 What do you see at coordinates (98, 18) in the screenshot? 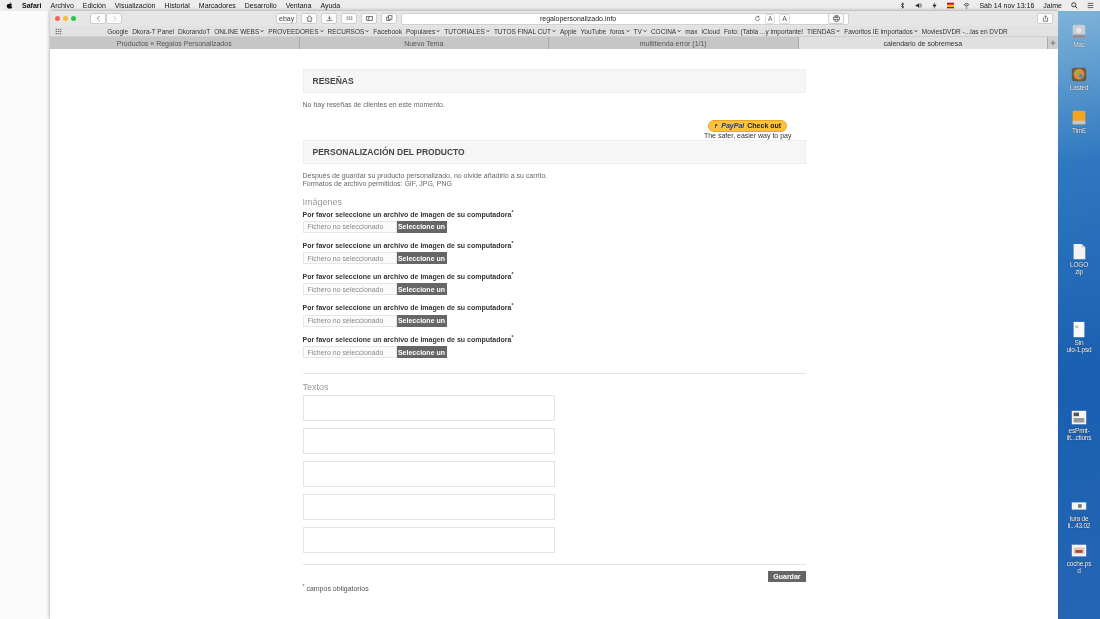
I see `chevron-left-icon` at bounding box center [98, 18].